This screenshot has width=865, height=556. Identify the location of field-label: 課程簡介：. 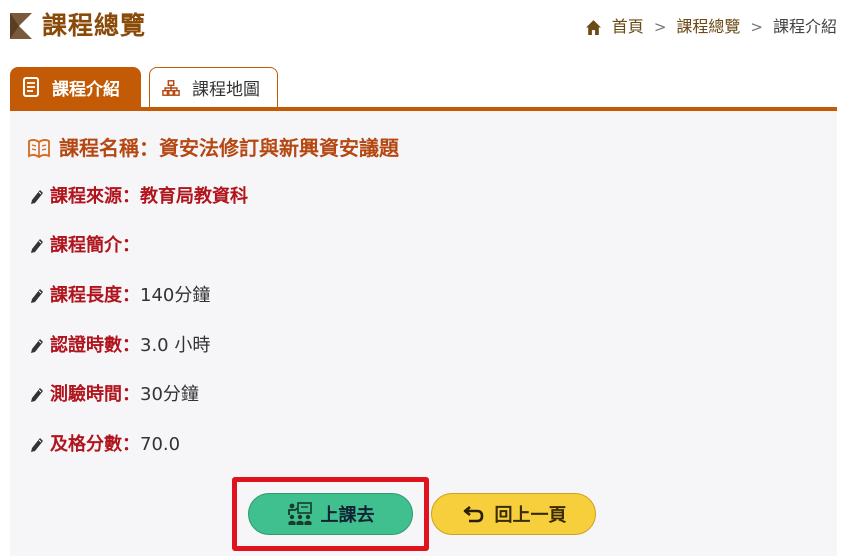
(95, 245).